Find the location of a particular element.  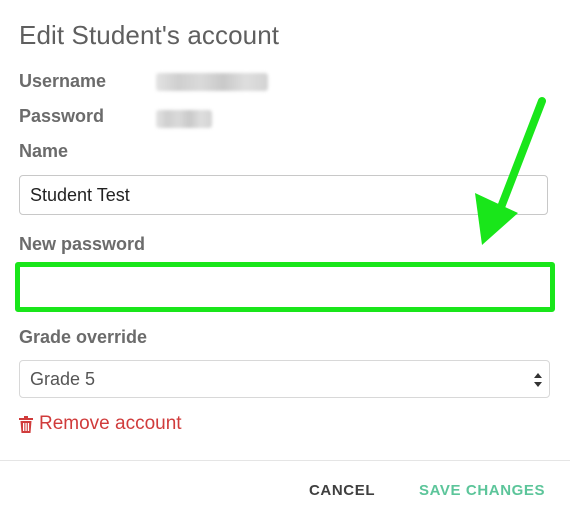

arrow-annotation-icon is located at coordinates (510, 171).